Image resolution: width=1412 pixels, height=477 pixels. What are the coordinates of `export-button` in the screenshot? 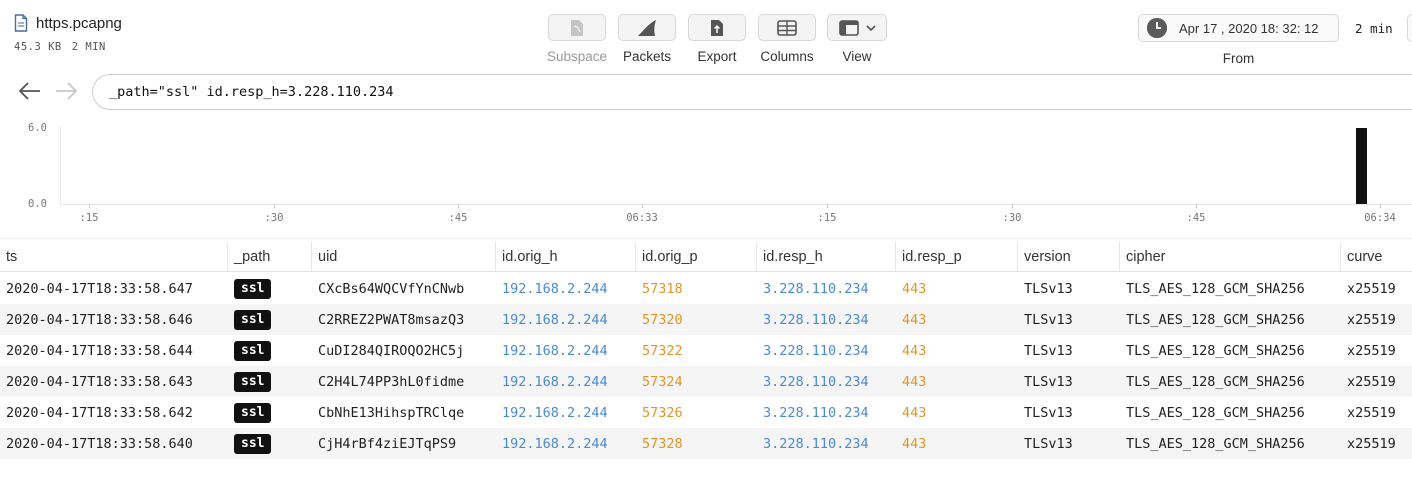 It's located at (717, 27).